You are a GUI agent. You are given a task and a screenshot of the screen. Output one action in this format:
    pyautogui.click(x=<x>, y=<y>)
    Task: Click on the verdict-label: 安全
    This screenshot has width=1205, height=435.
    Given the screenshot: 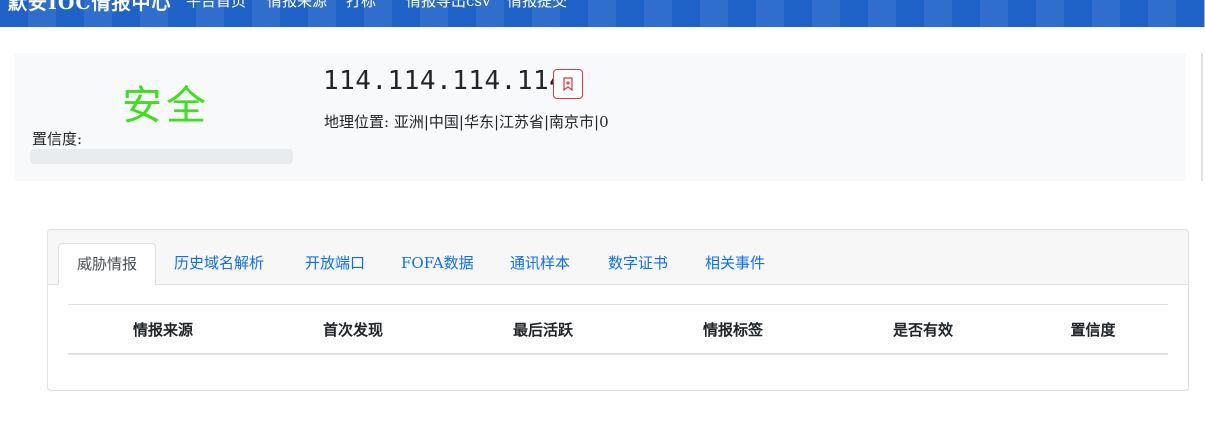 What is the action you would take?
    pyautogui.click(x=166, y=106)
    